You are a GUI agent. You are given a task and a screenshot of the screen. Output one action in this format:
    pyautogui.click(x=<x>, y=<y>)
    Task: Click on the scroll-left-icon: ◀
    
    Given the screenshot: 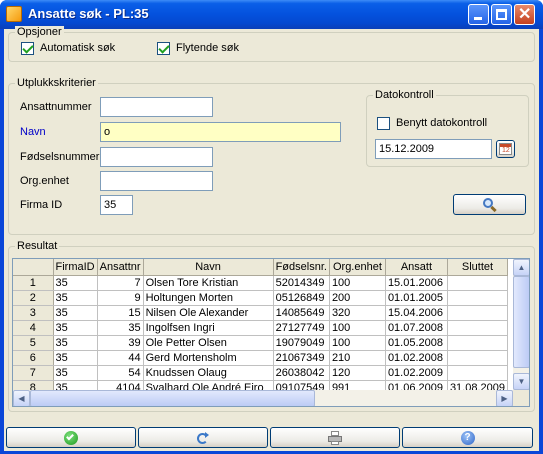 What is the action you would take?
    pyautogui.click(x=21, y=398)
    